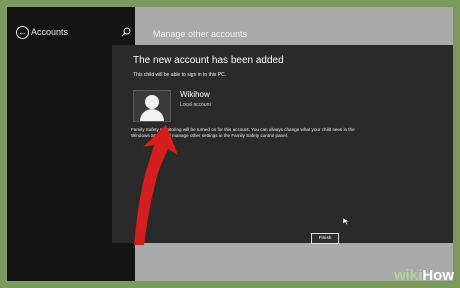 The height and width of the screenshot is (288, 460). What do you see at coordinates (208, 60) in the screenshot?
I see `dialog-title: The new account has been added` at bounding box center [208, 60].